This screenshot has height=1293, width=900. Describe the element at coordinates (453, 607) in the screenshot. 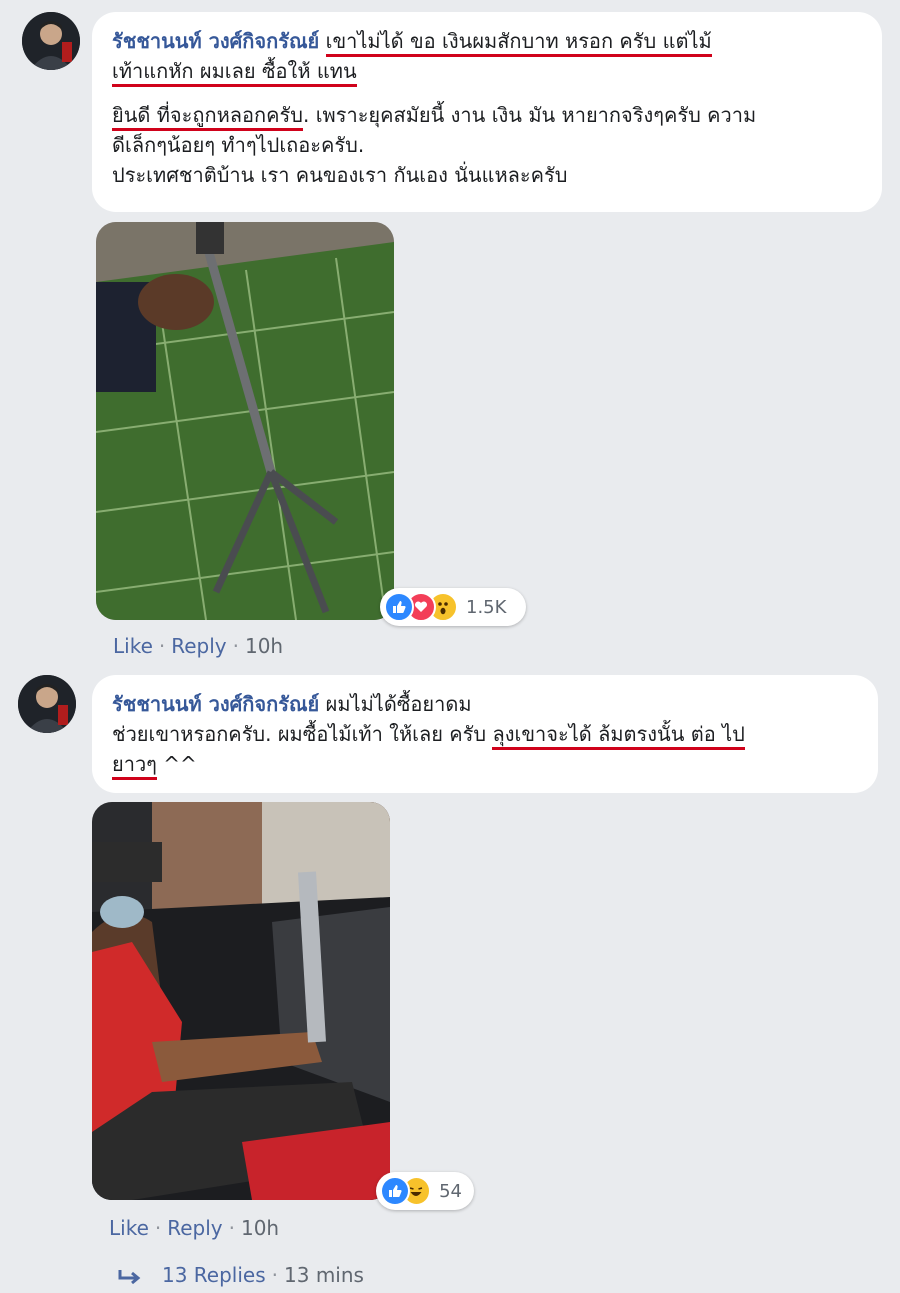

I see `reactions-summary: 1.5K` at that location.